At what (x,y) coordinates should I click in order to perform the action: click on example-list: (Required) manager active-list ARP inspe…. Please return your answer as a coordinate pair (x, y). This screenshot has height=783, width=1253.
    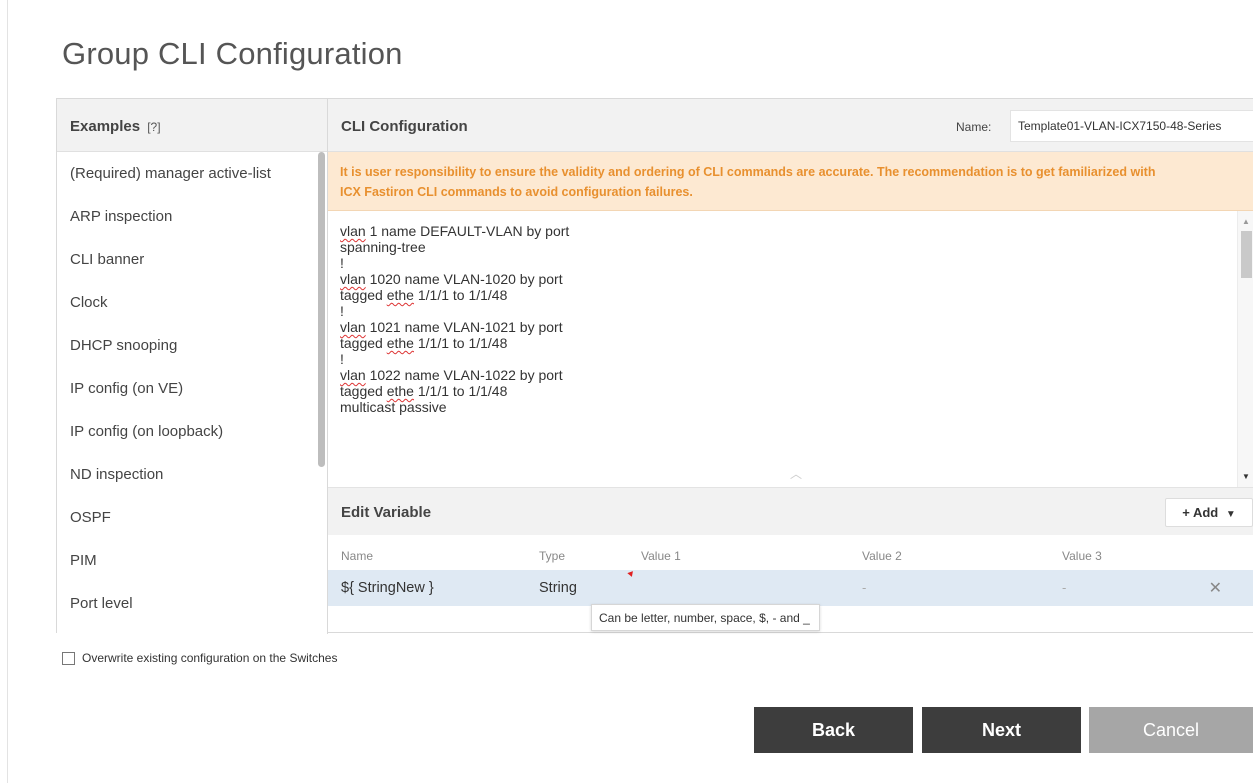
    Looking at the image, I should click on (186, 388).